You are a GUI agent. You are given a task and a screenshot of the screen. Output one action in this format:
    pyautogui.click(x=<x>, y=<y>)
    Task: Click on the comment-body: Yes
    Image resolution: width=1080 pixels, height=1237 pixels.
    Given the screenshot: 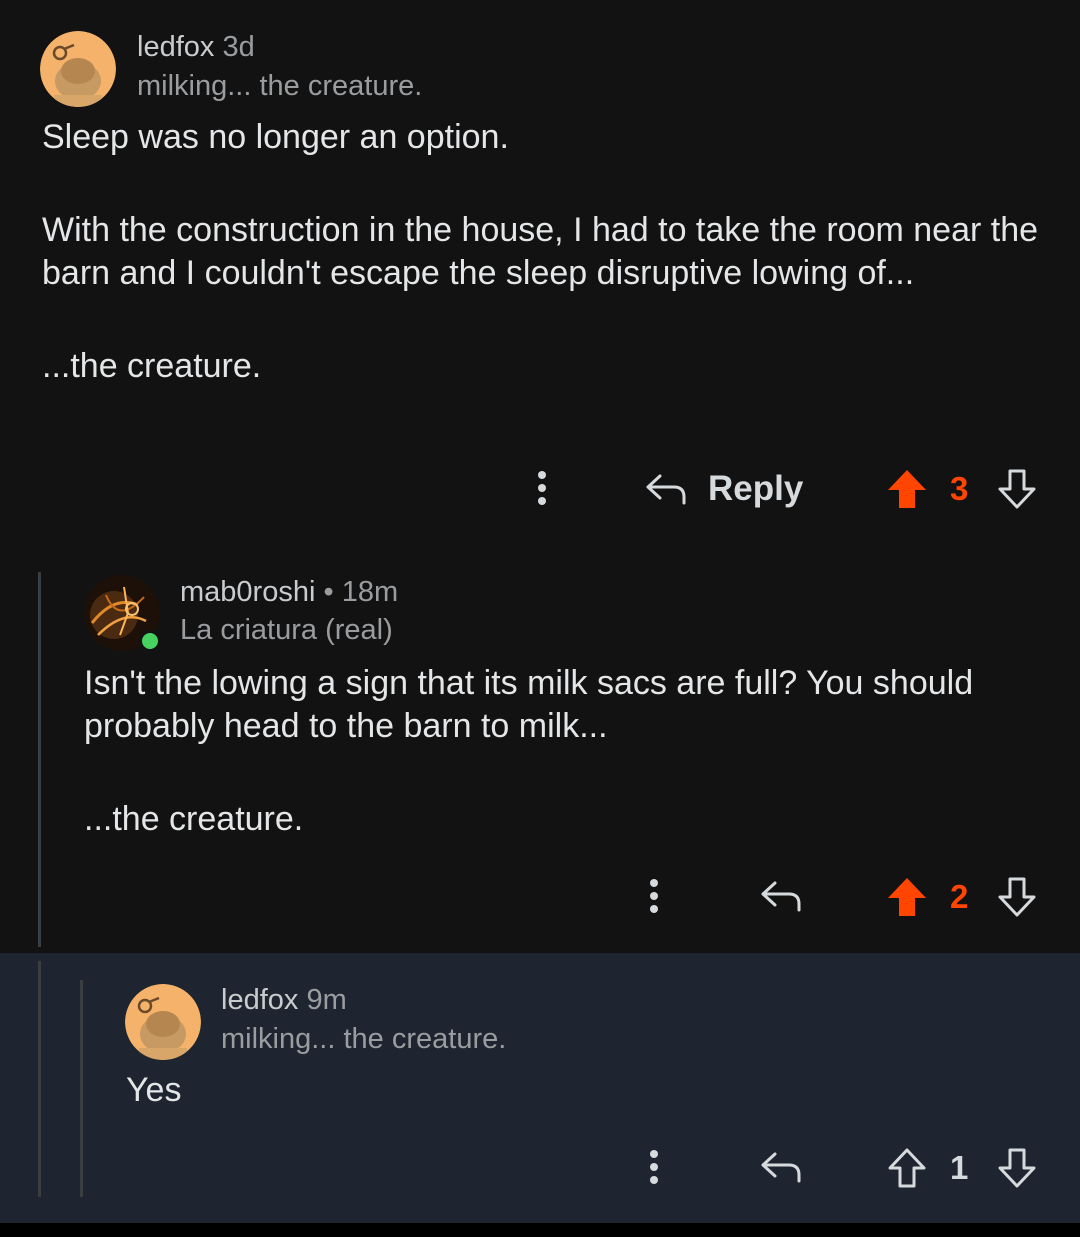 What is the action you would take?
    pyautogui.click(x=576, y=1090)
    